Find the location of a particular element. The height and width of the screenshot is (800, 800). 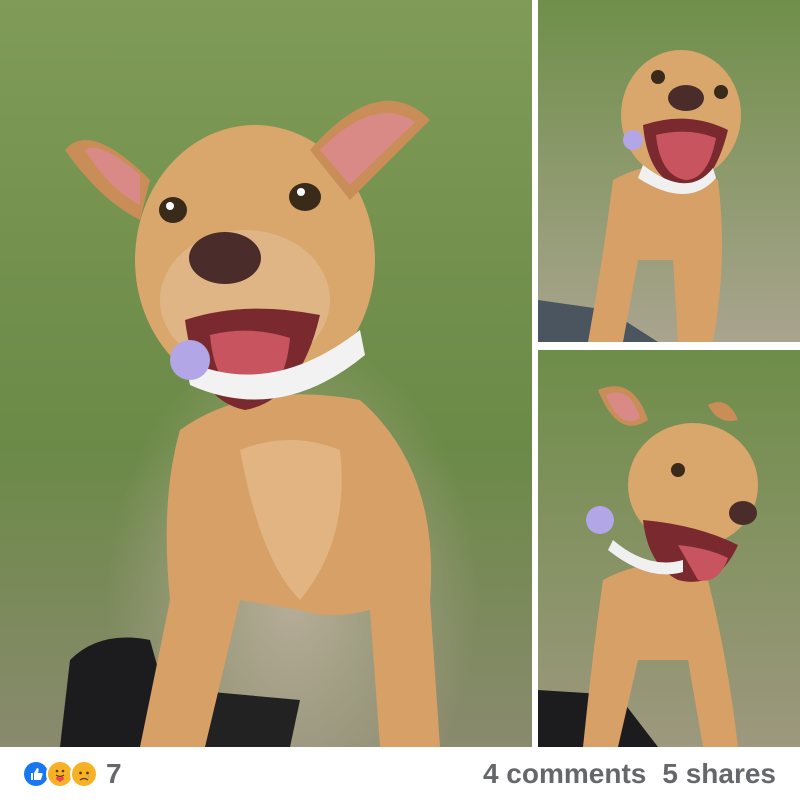

post-stats: 4 comments 5 shares is located at coordinates (629, 774).